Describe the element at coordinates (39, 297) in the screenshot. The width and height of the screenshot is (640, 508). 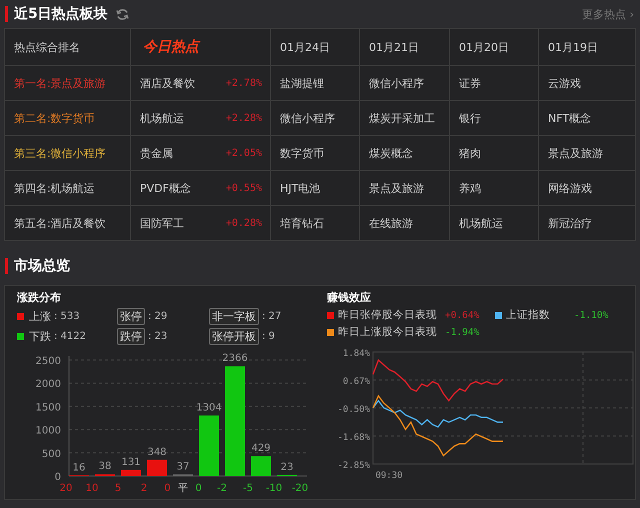
I see `panel-title: 涨跌分布` at that location.